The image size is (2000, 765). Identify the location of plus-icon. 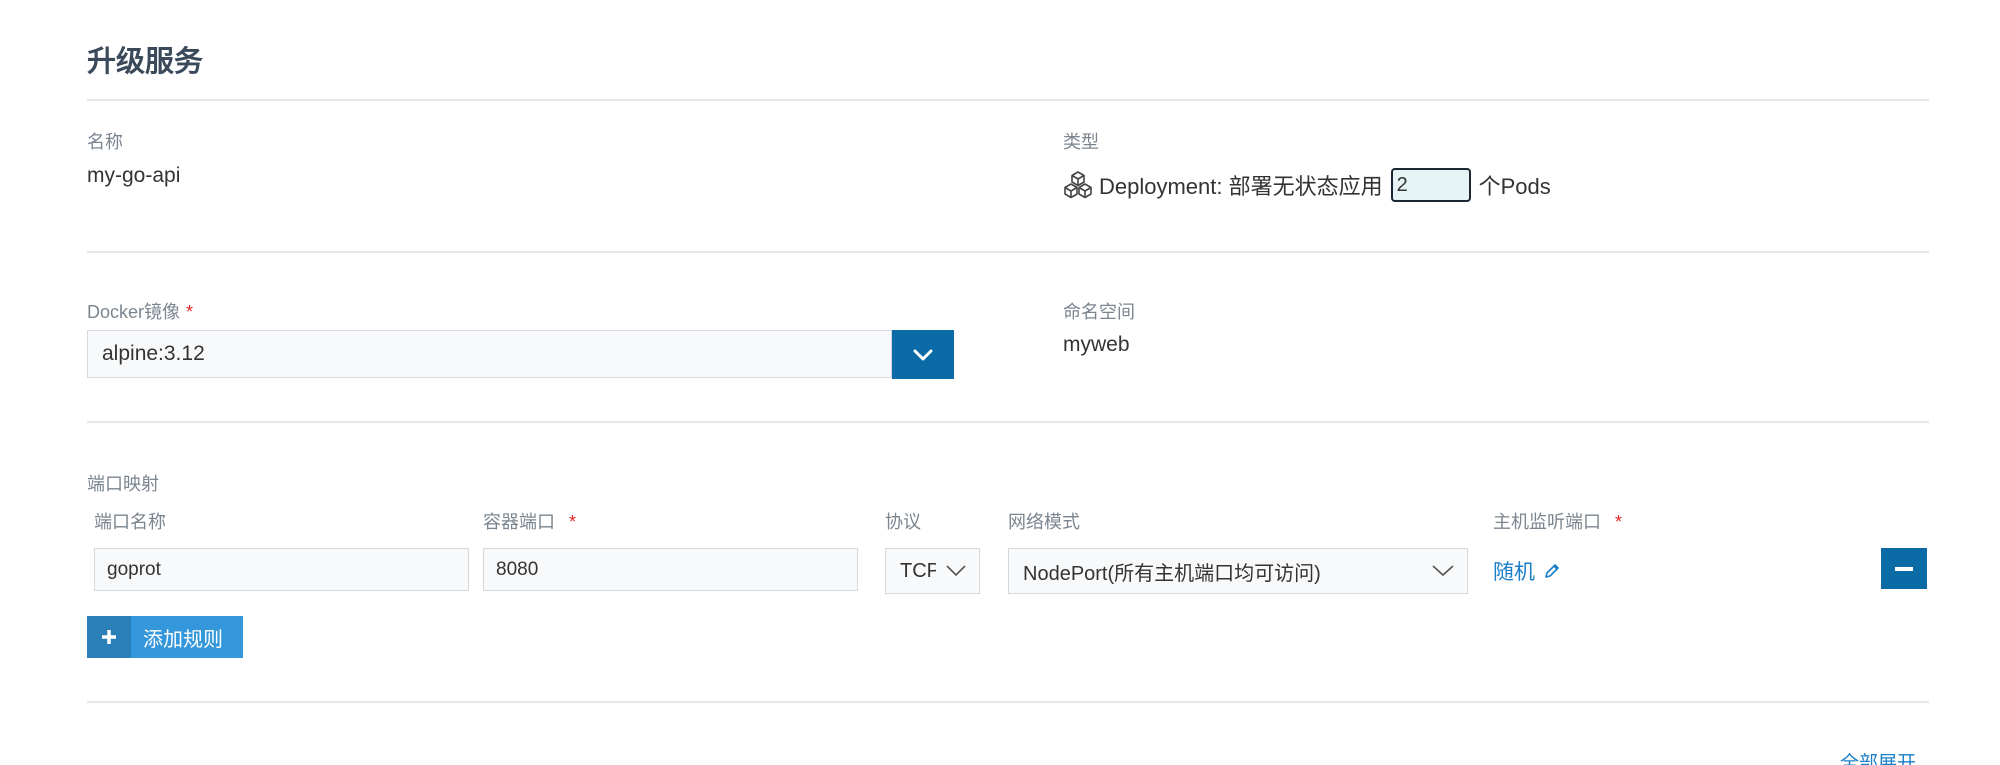
(109, 637).